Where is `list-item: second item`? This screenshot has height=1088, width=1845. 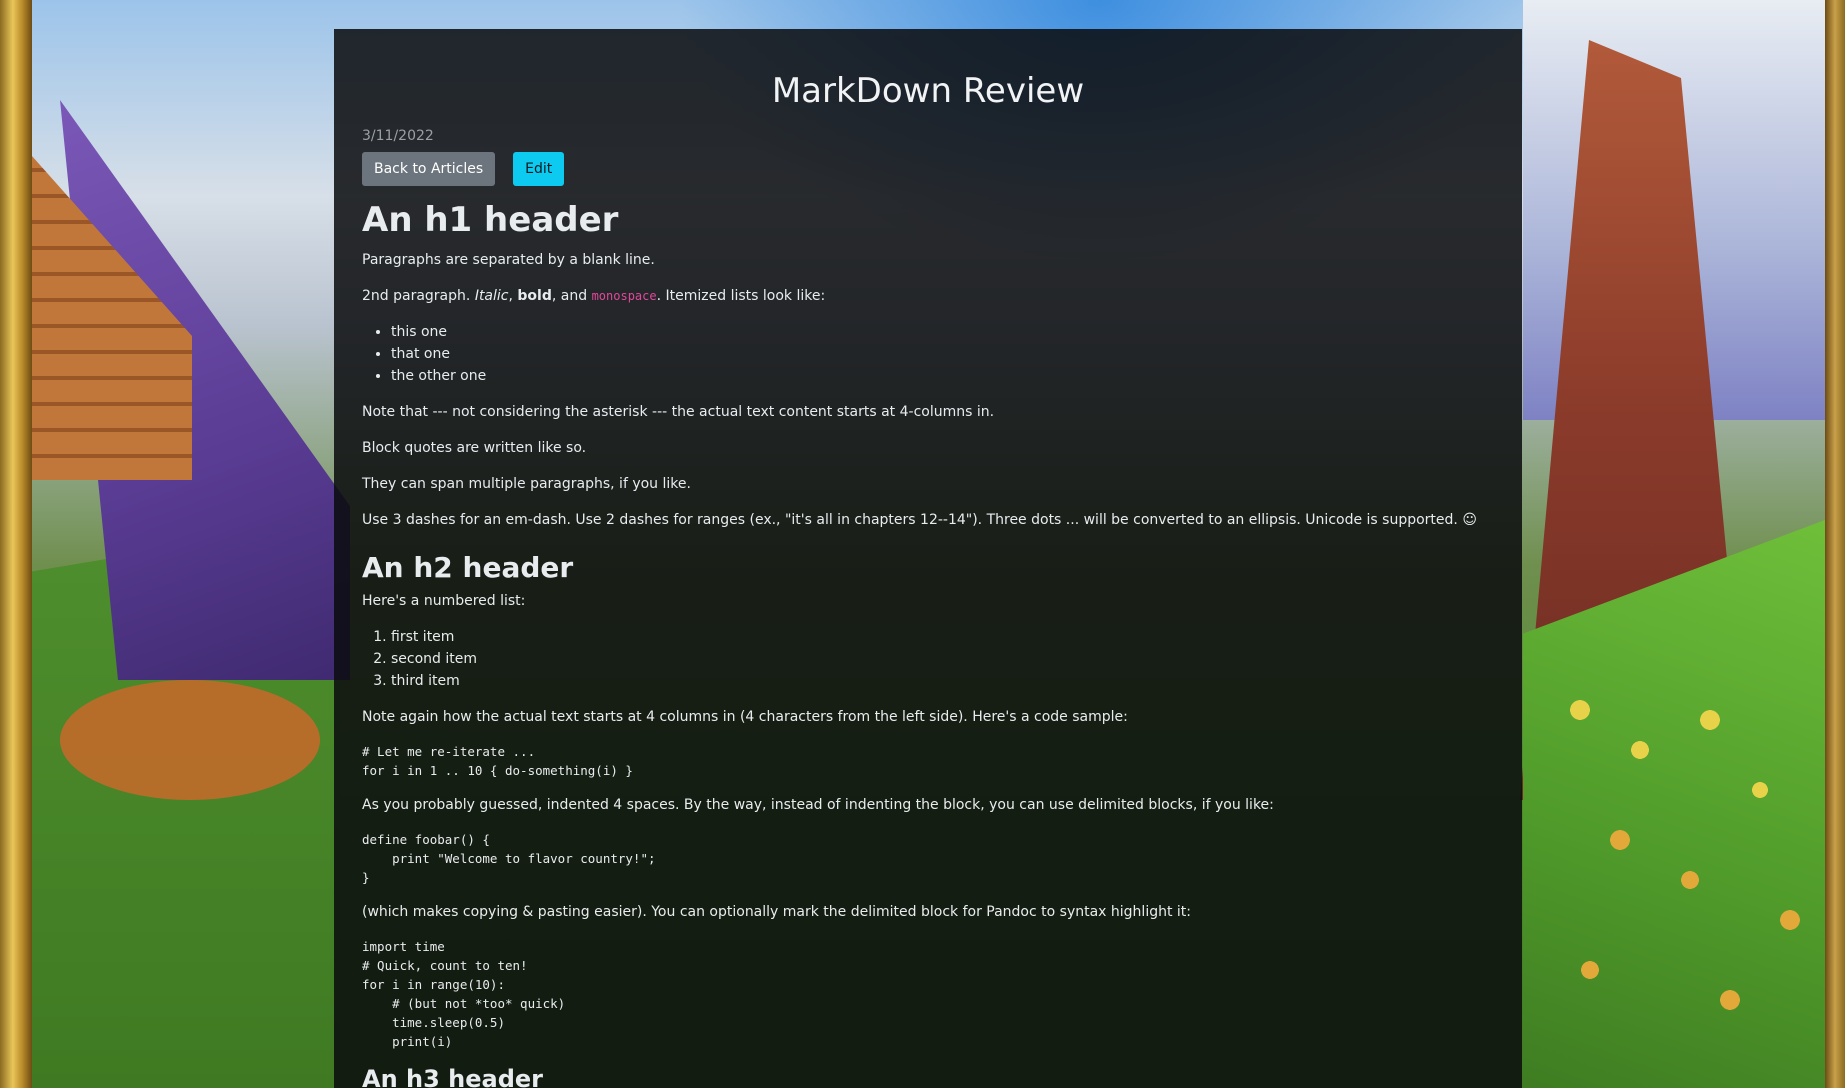
list-item: second item is located at coordinates (942, 659).